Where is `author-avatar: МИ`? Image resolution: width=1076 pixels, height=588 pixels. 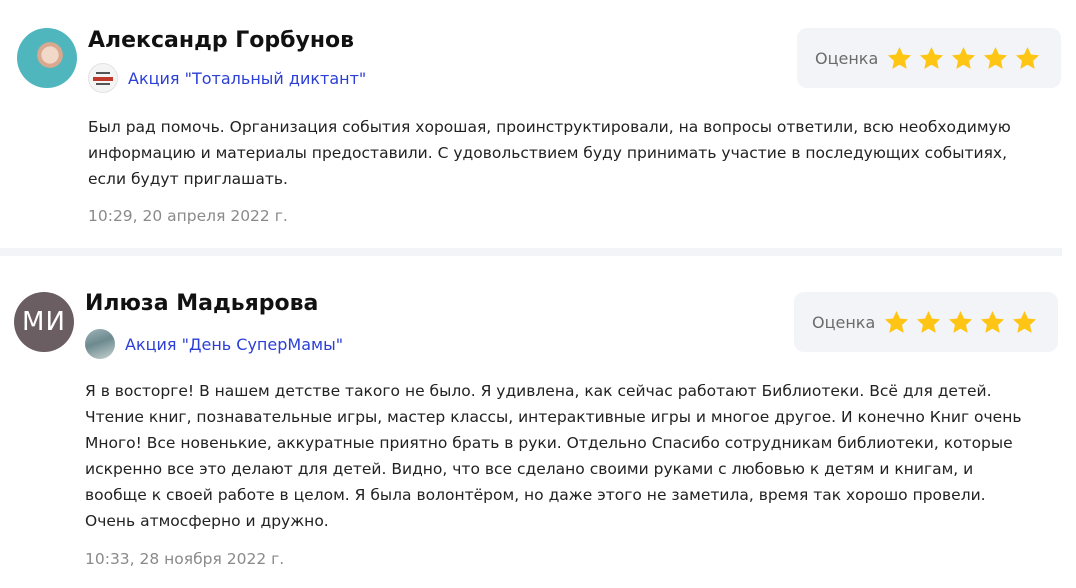
author-avatar: МИ is located at coordinates (44, 322).